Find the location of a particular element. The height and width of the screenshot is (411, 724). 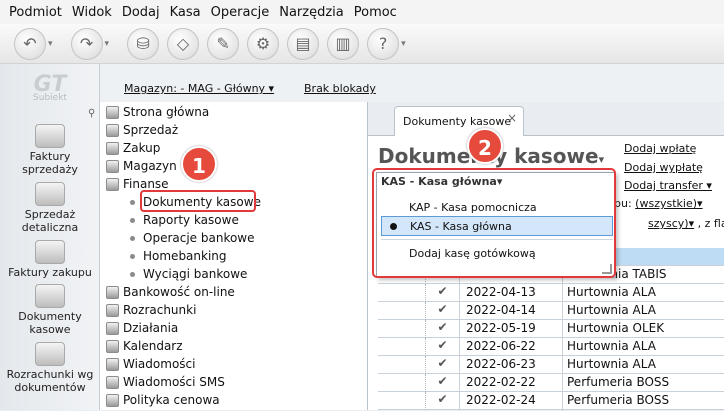

tree-item-wiadomosci: Wiadomości is located at coordinates (150, 364).